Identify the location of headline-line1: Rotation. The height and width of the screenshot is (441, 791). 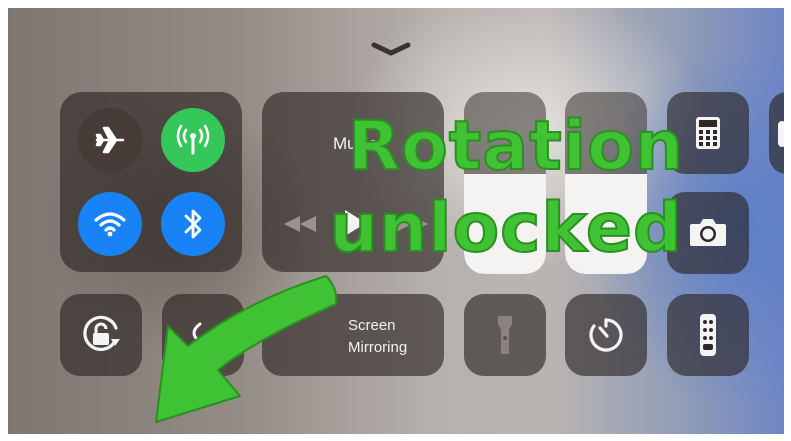
(516, 146).